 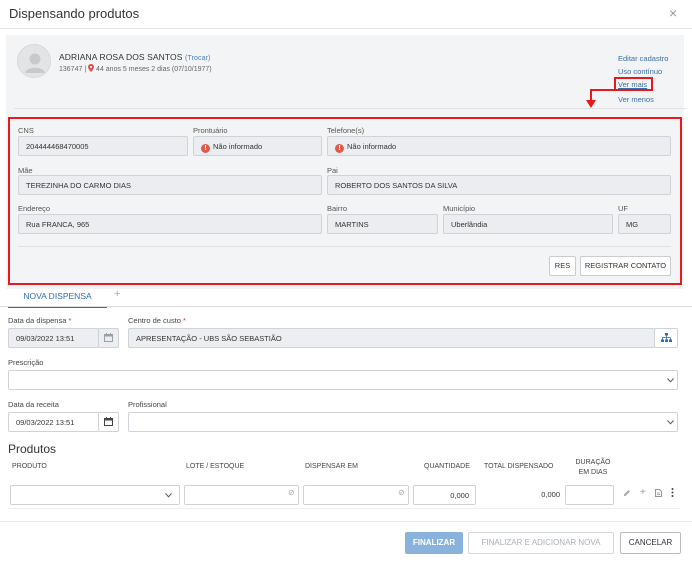 I want to click on footer-divider, so click(x=346, y=521).